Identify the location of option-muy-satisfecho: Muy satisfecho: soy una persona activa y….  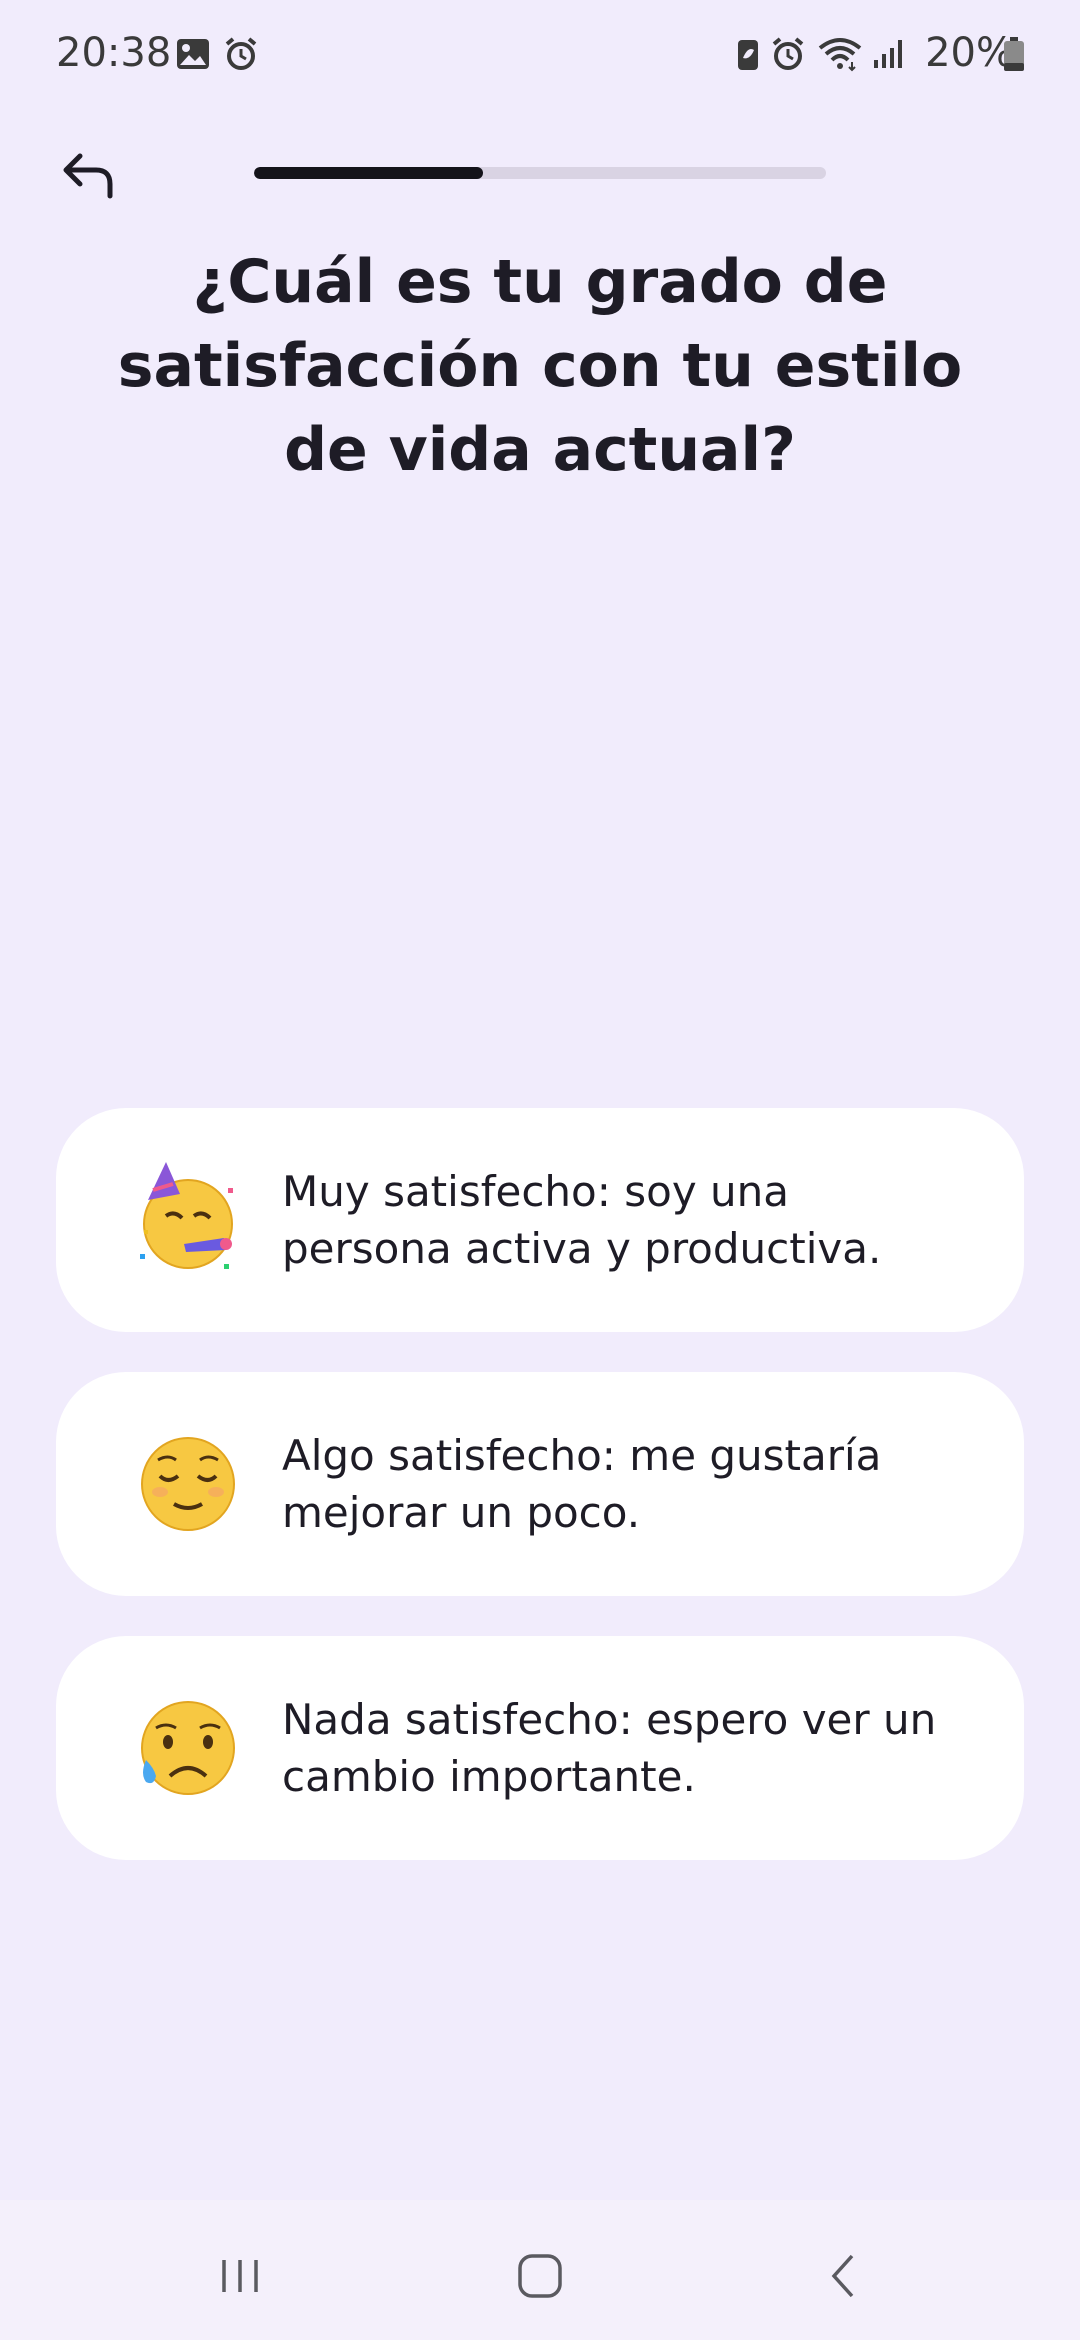
(540, 1220).